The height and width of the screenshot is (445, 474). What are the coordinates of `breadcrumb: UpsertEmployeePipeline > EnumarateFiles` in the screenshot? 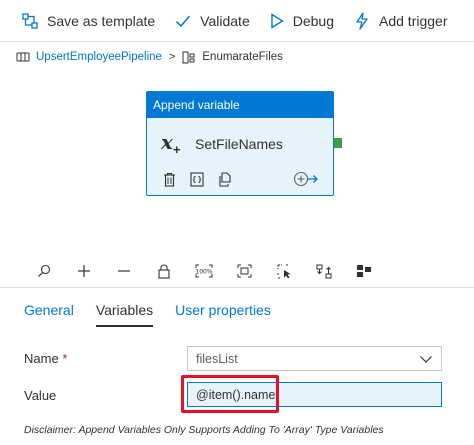 It's located at (149, 57).